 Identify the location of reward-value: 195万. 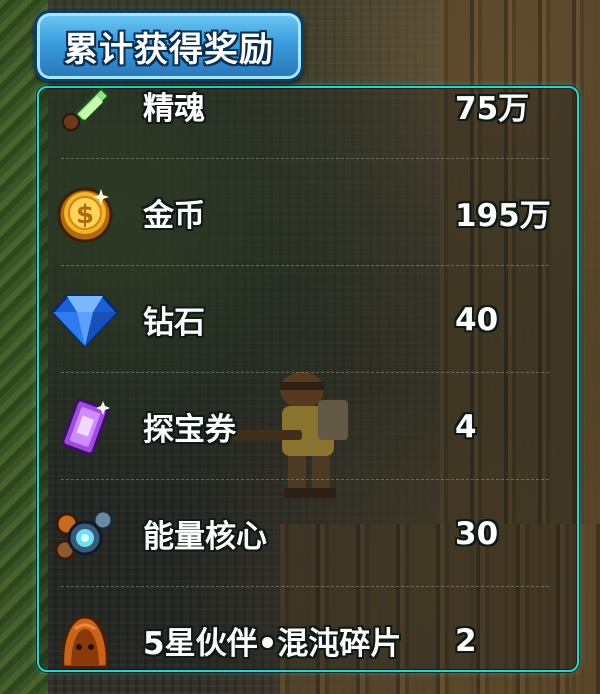
(503, 216).